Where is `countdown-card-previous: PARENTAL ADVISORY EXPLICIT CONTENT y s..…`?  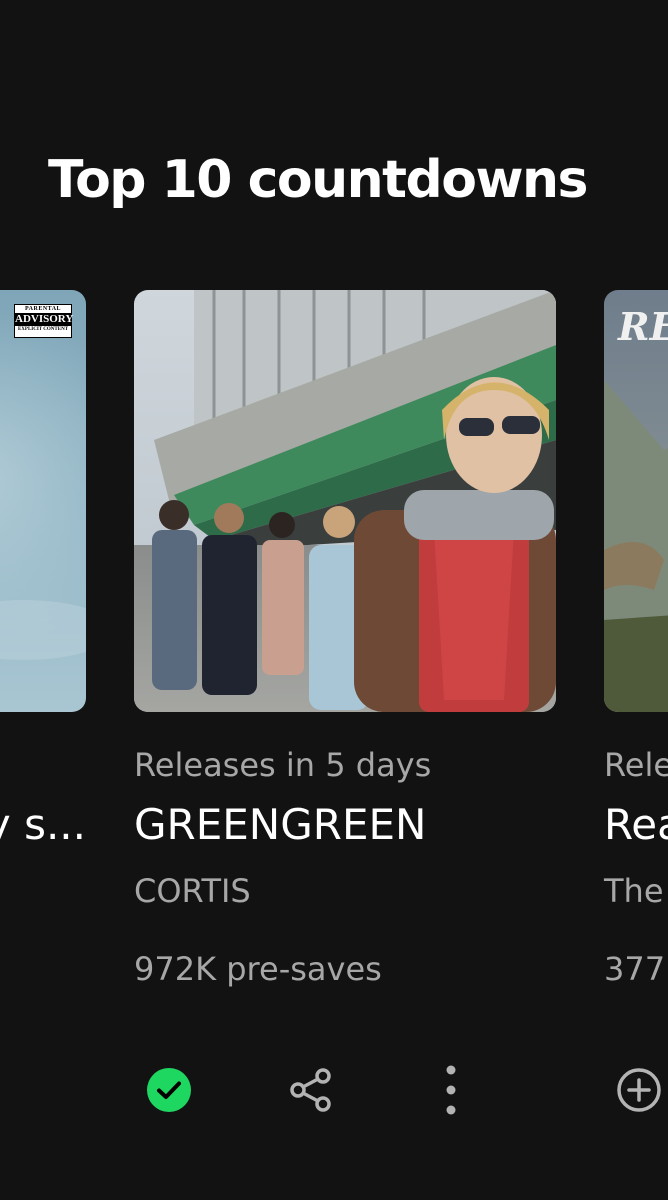 countdown-card-previous: PARENTAL ADVISORY EXPLICIT CONTENT y s..… is located at coordinates (43, 715).